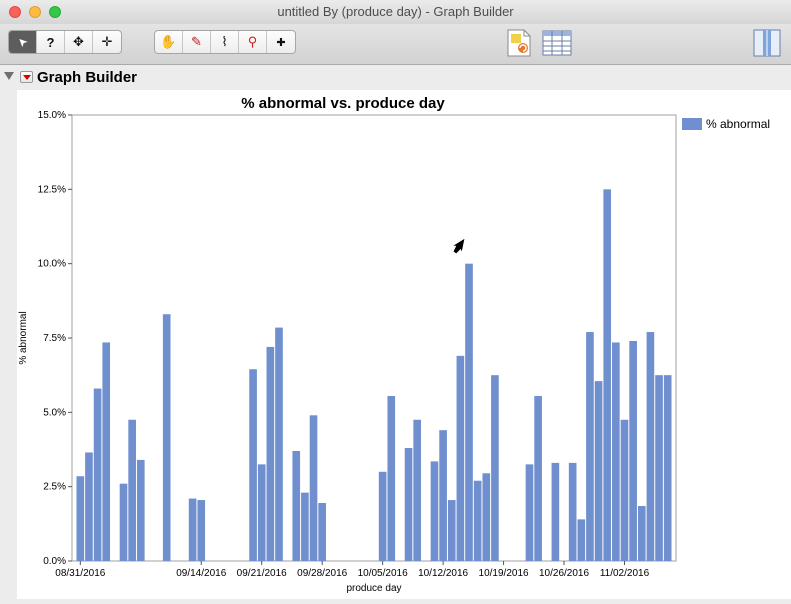 The width and height of the screenshot is (791, 604). Describe the element at coordinates (201, 573) in the screenshot. I see `x-tick-label: 09/14/2016` at that location.